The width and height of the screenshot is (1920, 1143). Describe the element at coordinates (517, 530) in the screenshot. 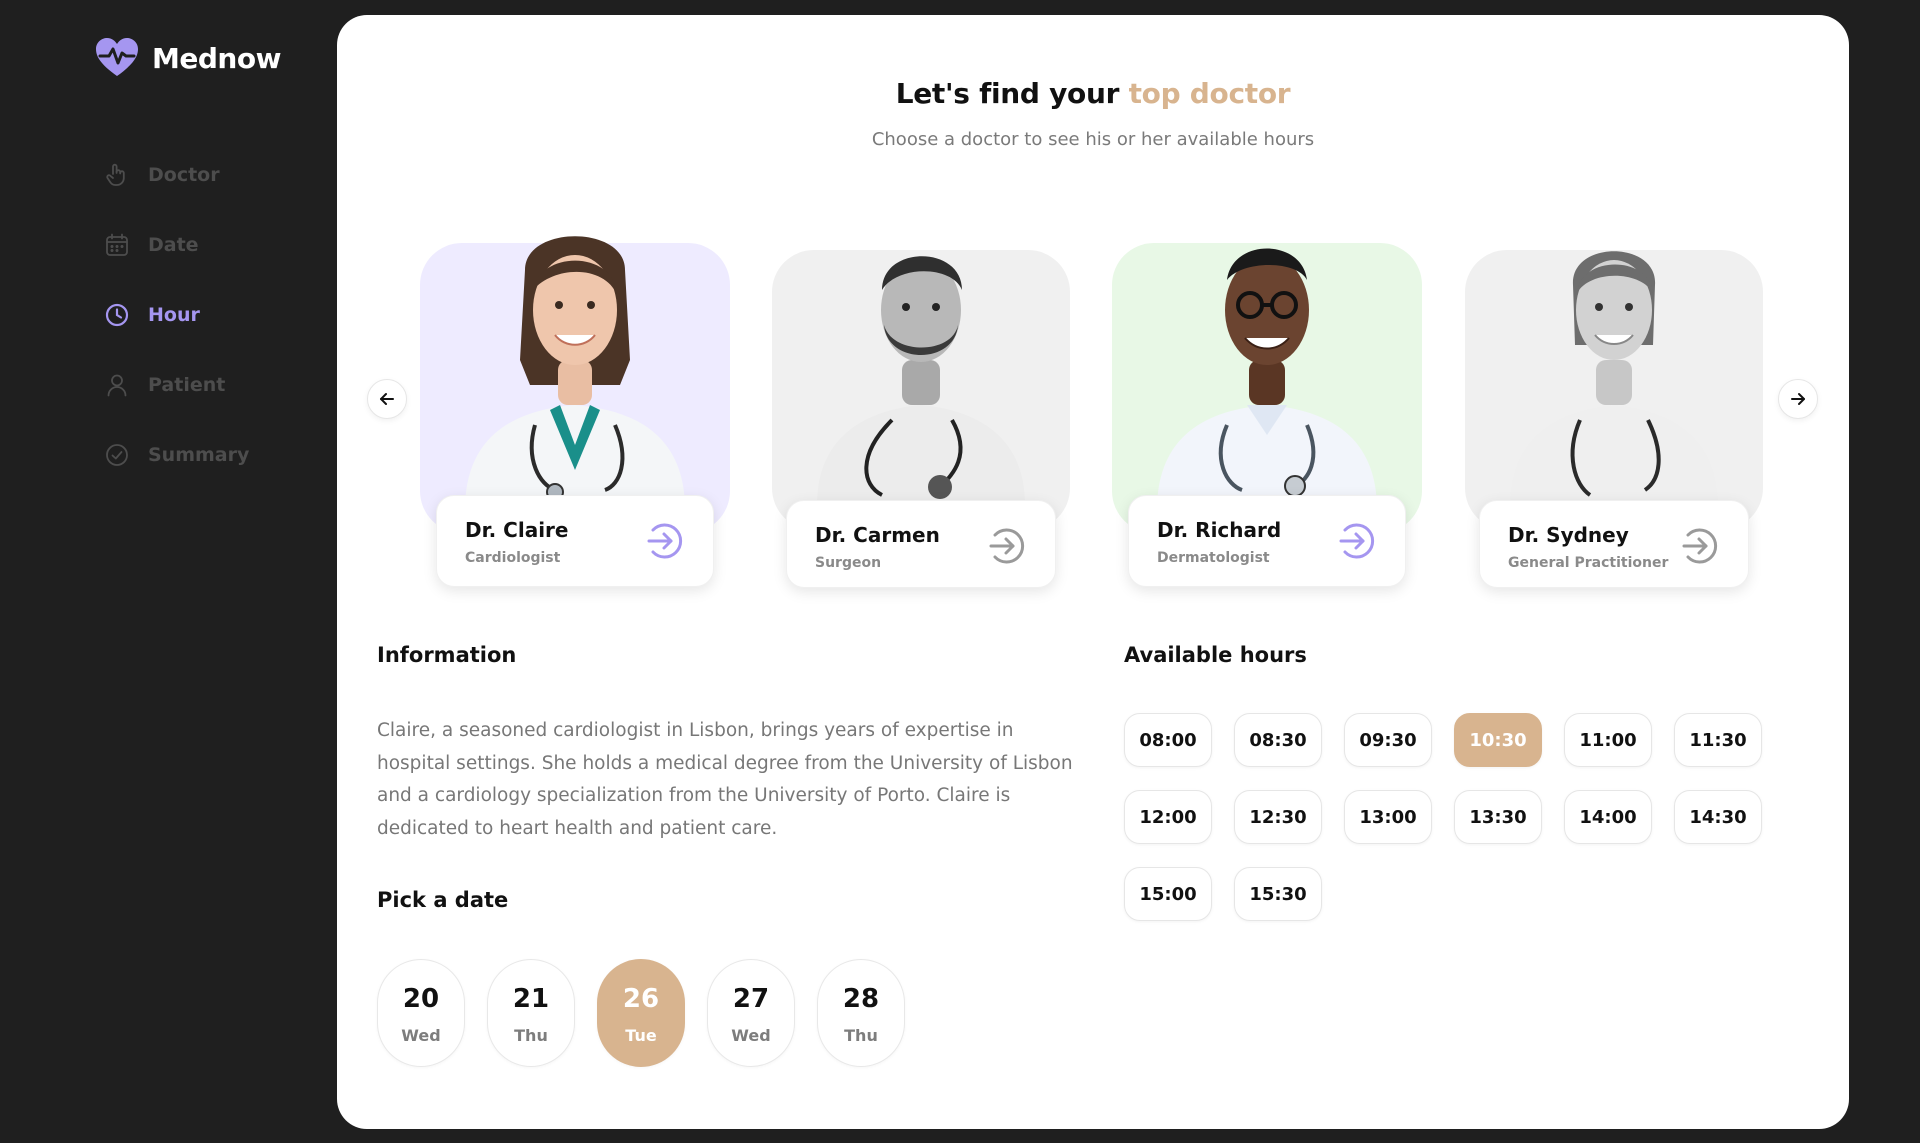

I see `doctor-name: Dr. Claire` at that location.